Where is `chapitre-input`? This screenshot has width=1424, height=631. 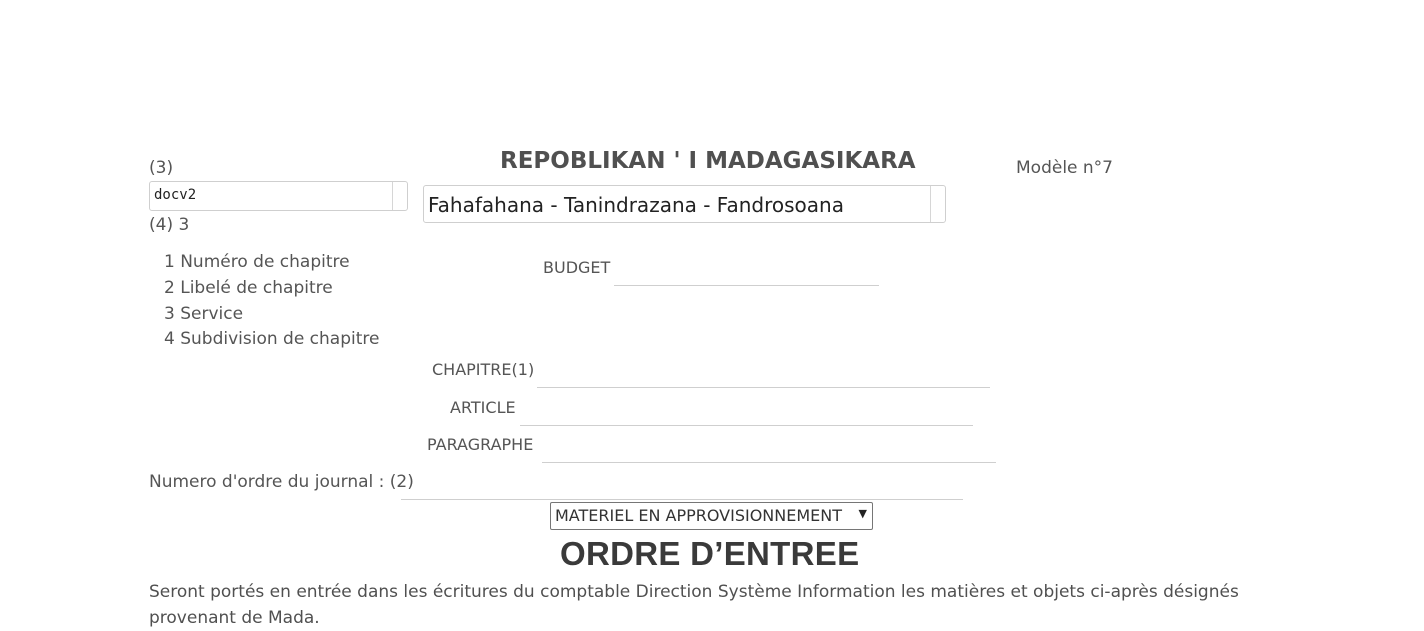
chapitre-input is located at coordinates (763, 374).